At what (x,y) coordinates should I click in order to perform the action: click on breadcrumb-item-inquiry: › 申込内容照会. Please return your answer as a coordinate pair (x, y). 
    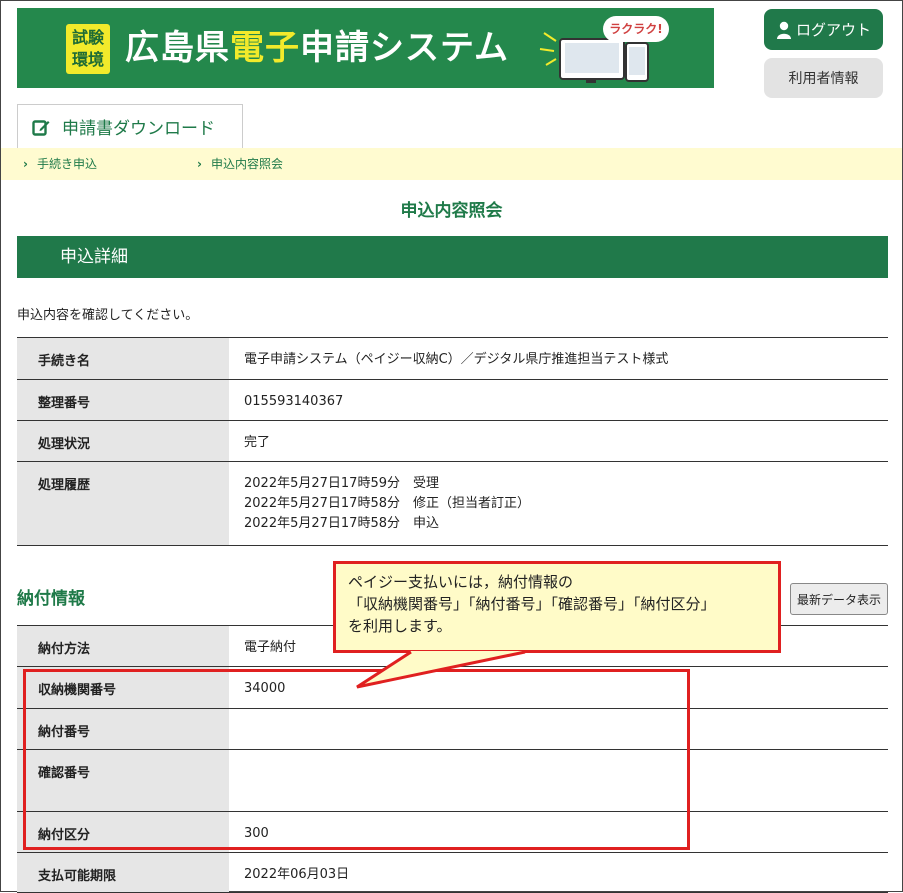
    Looking at the image, I should click on (240, 164).